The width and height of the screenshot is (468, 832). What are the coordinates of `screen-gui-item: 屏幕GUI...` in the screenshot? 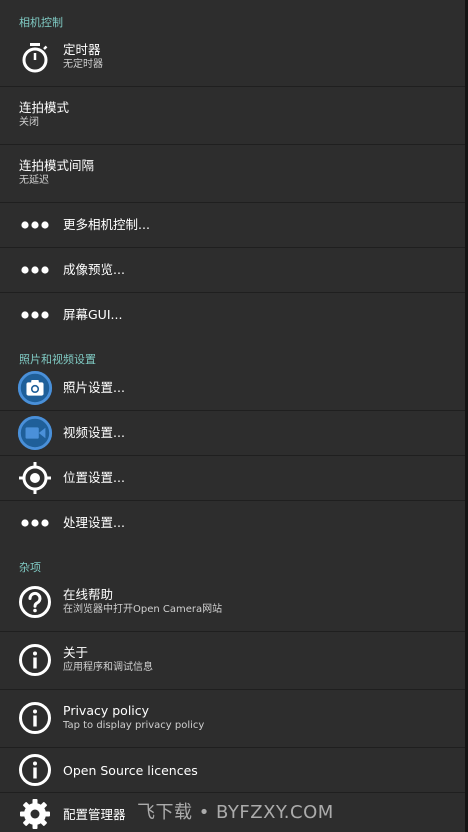 It's located at (232, 315).